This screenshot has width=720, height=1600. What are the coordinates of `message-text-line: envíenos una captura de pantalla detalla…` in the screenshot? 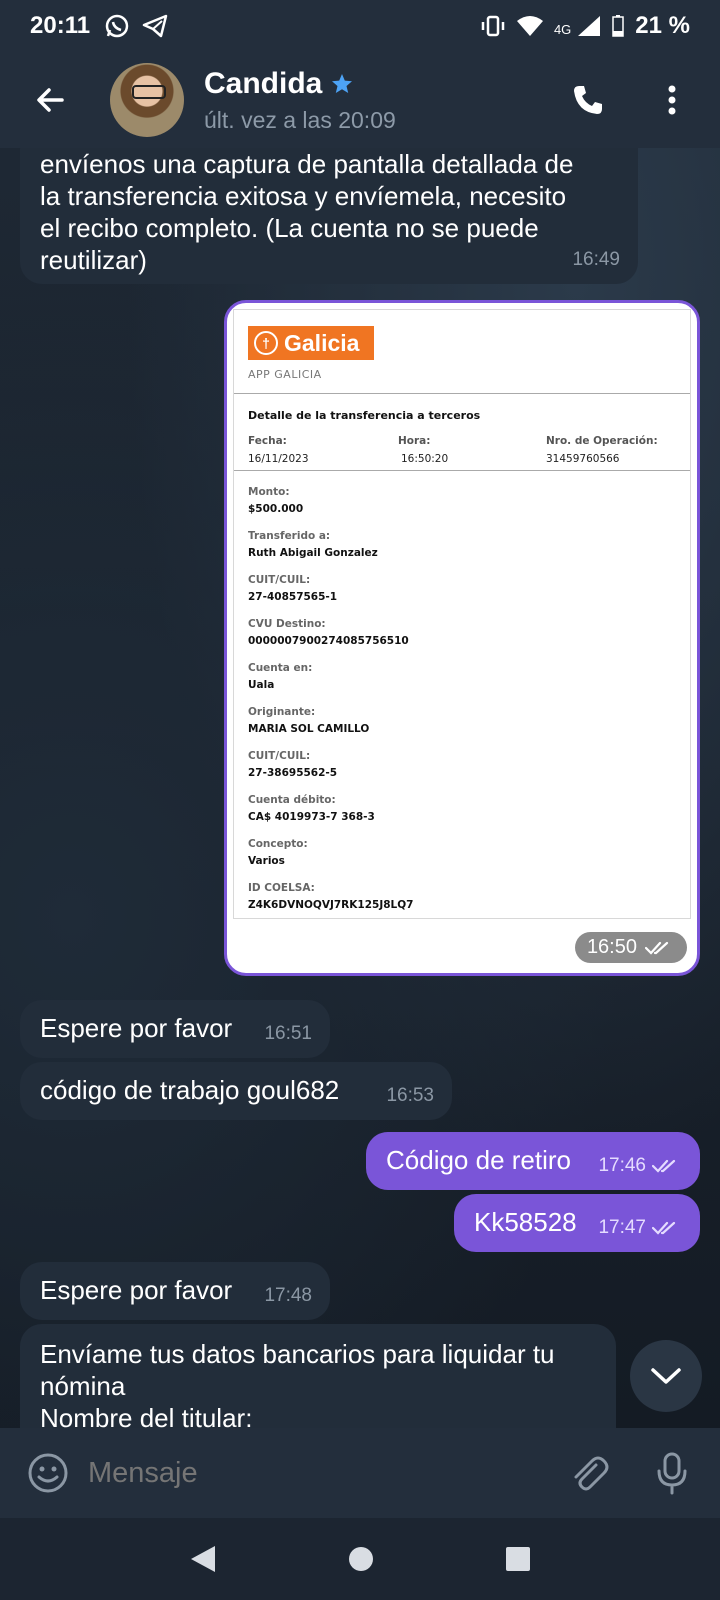 It's located at (307, 164).